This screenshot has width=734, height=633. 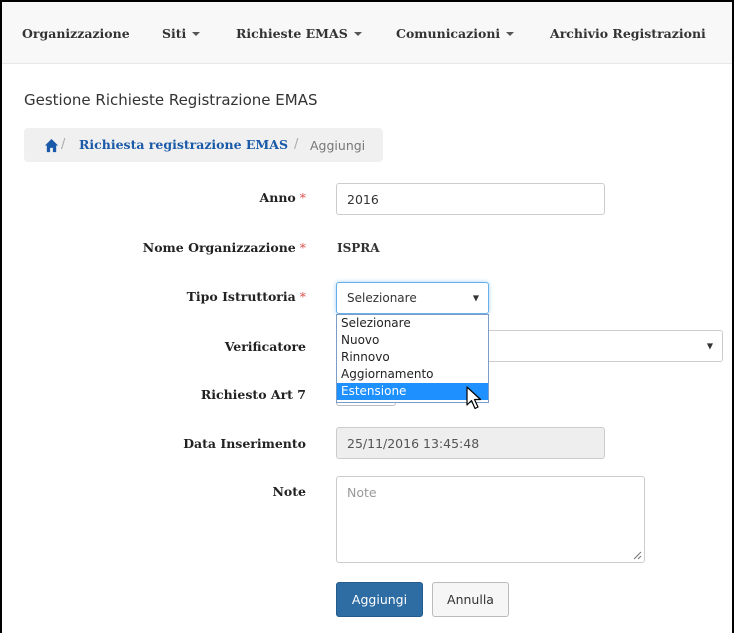 What do you see at coordinates (362, 492) in the screenshot?
I see `note-placeholder: Note` at bounding box center [362, 492].